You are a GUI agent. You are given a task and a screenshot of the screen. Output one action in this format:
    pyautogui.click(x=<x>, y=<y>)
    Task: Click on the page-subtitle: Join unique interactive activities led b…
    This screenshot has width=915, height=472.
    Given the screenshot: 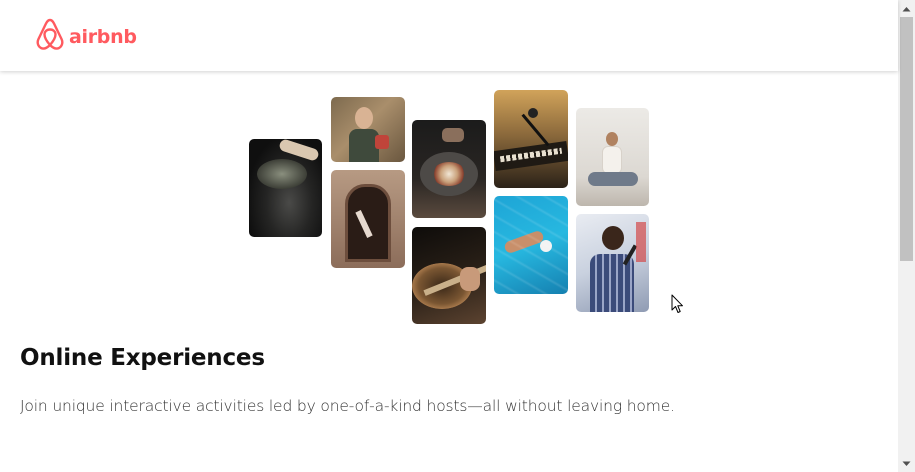 What is the action you would take?
    pyautogui.click(x=347, y=406)
    